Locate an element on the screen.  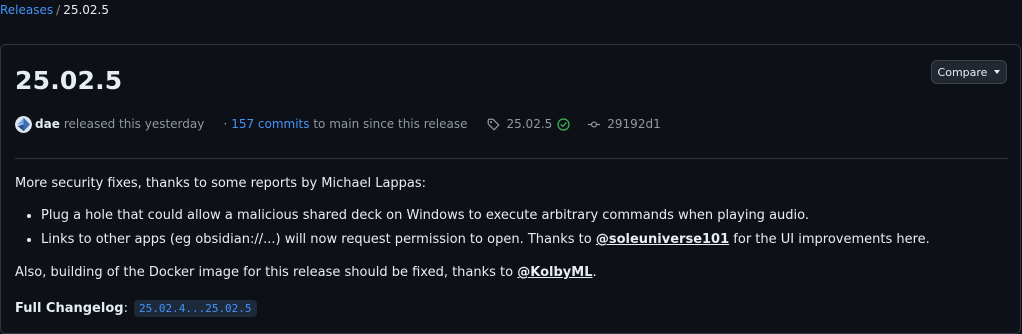
commit-icon is located at coordinates (594, 124).